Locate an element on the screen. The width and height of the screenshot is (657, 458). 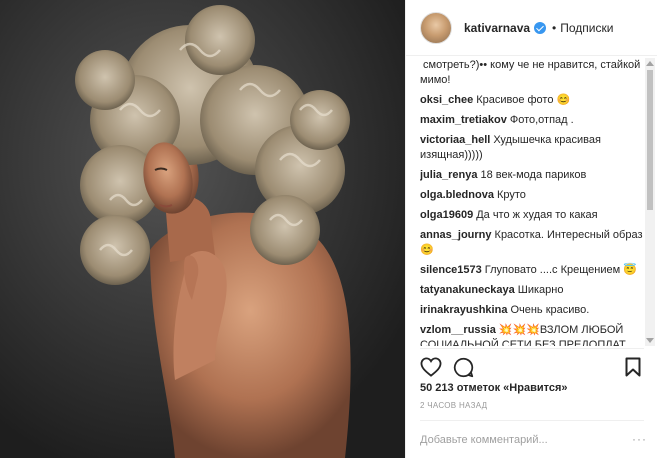
comment-item: silence1573 Глуповато ....с Крещением 😇 is located at coordinates (533, 270).